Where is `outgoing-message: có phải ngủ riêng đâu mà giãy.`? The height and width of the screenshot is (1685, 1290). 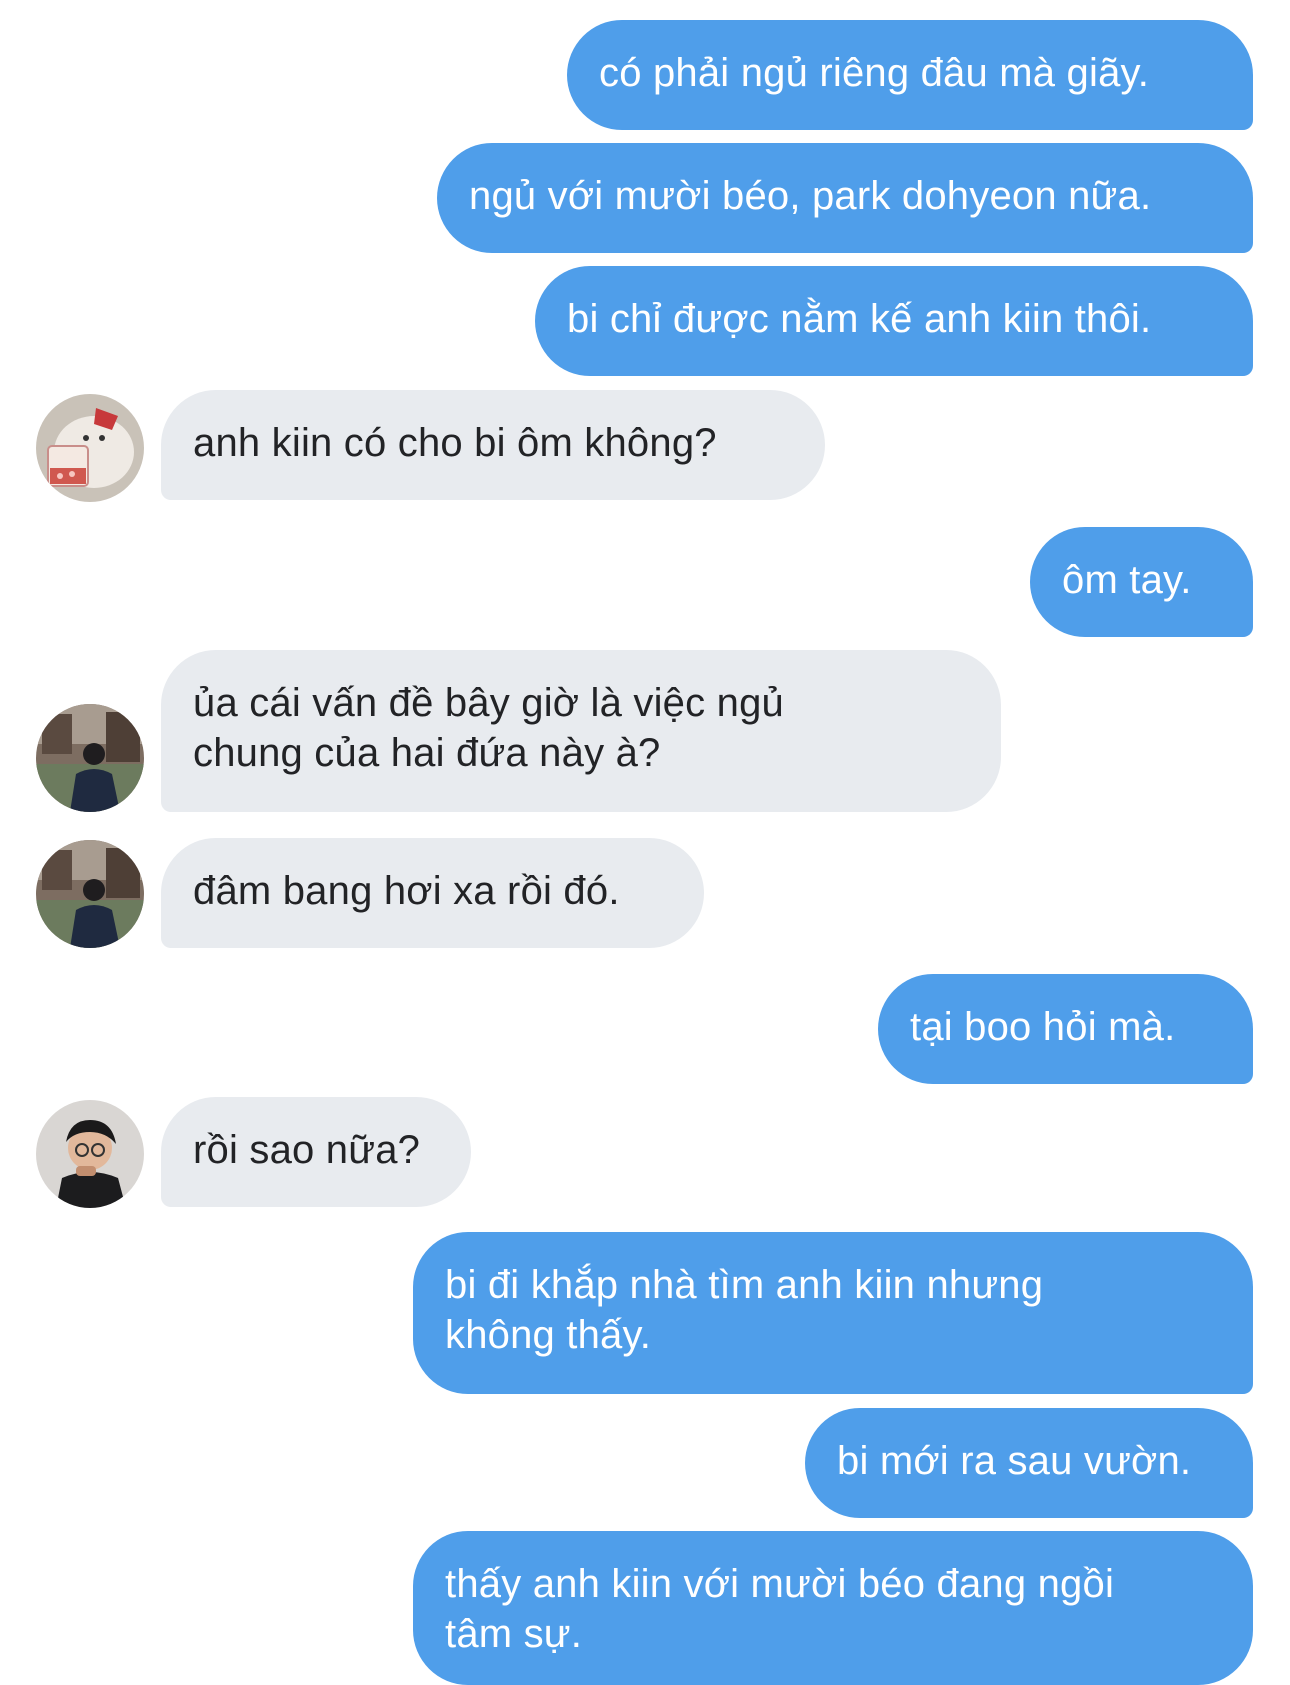
outgoing-message: có phải ngủ riêng đâu mà giãy. is located at coordinates (910, 75).